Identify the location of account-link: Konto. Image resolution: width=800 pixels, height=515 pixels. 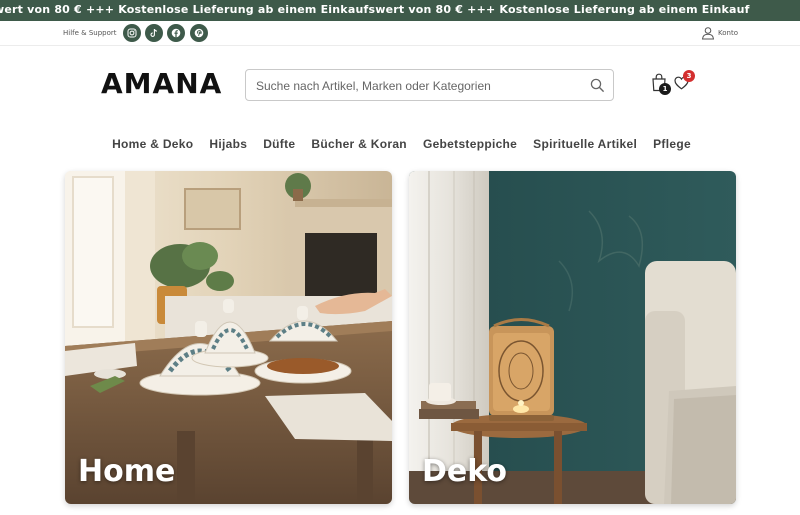
(719, 33).